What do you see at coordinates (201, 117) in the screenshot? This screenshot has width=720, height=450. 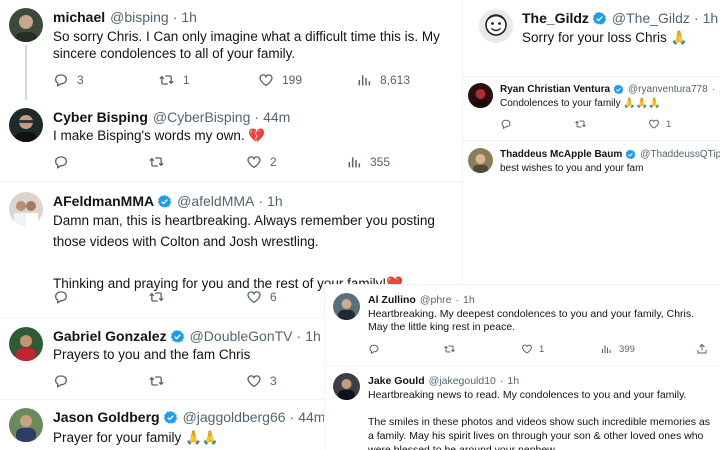 I see `user-handle: @CyberBisping` at bounding box center [201, 117].